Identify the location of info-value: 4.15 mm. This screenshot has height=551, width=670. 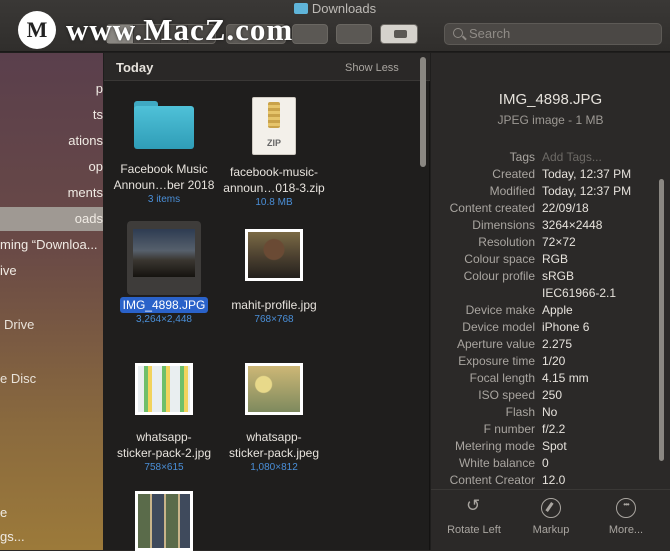
(565, 378).